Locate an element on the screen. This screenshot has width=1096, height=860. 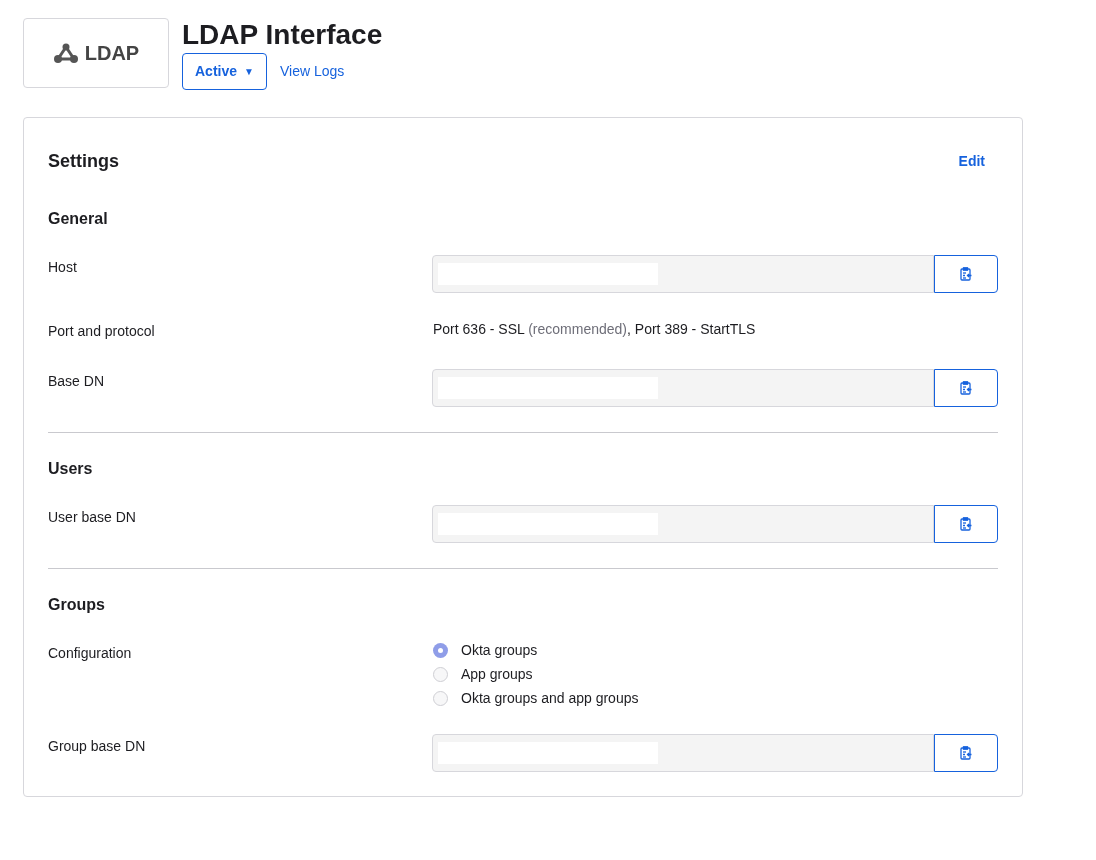
view-logs-link: View Logs is located at coordinates (312, 71).